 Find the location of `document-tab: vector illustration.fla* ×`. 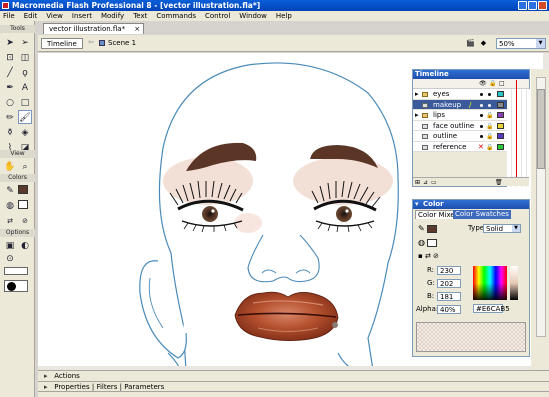

document-tab: vector illustration.fla* × is located at coordinates (94, 28).